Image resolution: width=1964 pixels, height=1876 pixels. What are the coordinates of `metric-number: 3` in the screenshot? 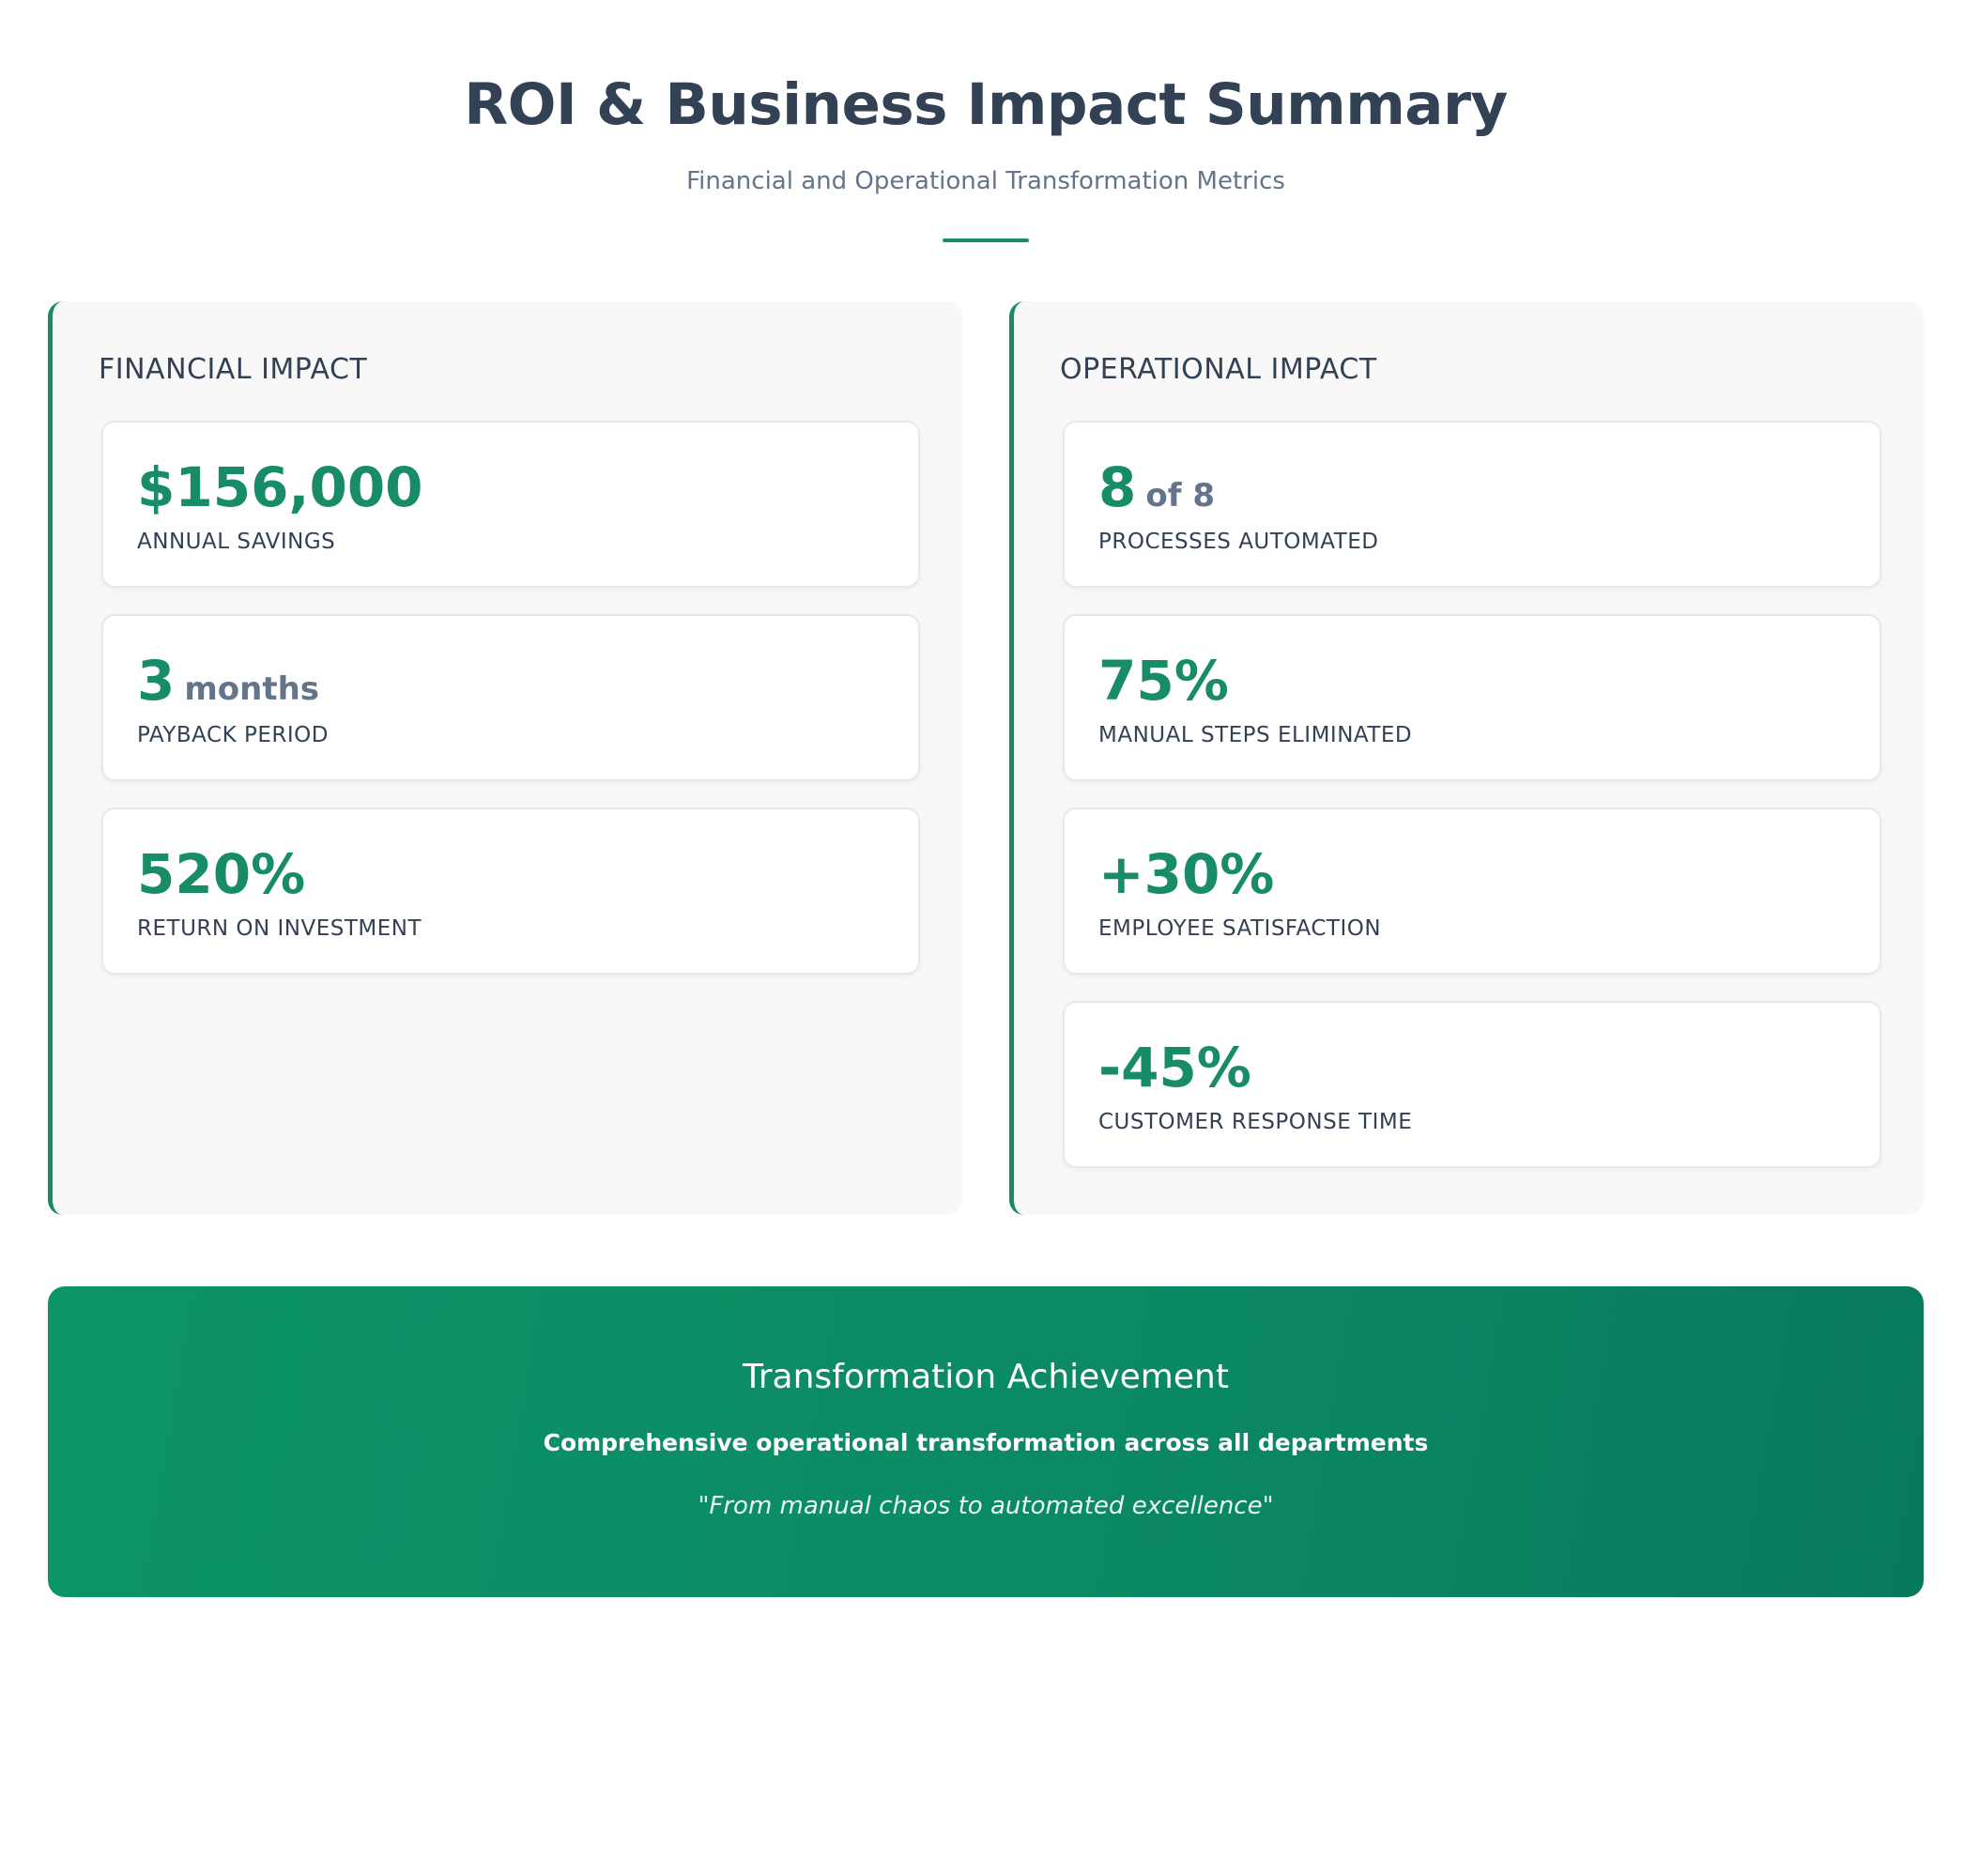 It's located at (156, 681).